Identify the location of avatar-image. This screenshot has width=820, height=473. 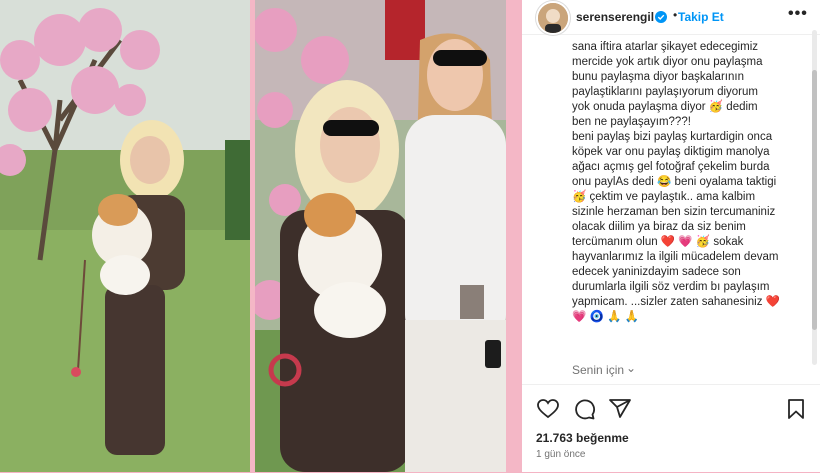
(553, 18).